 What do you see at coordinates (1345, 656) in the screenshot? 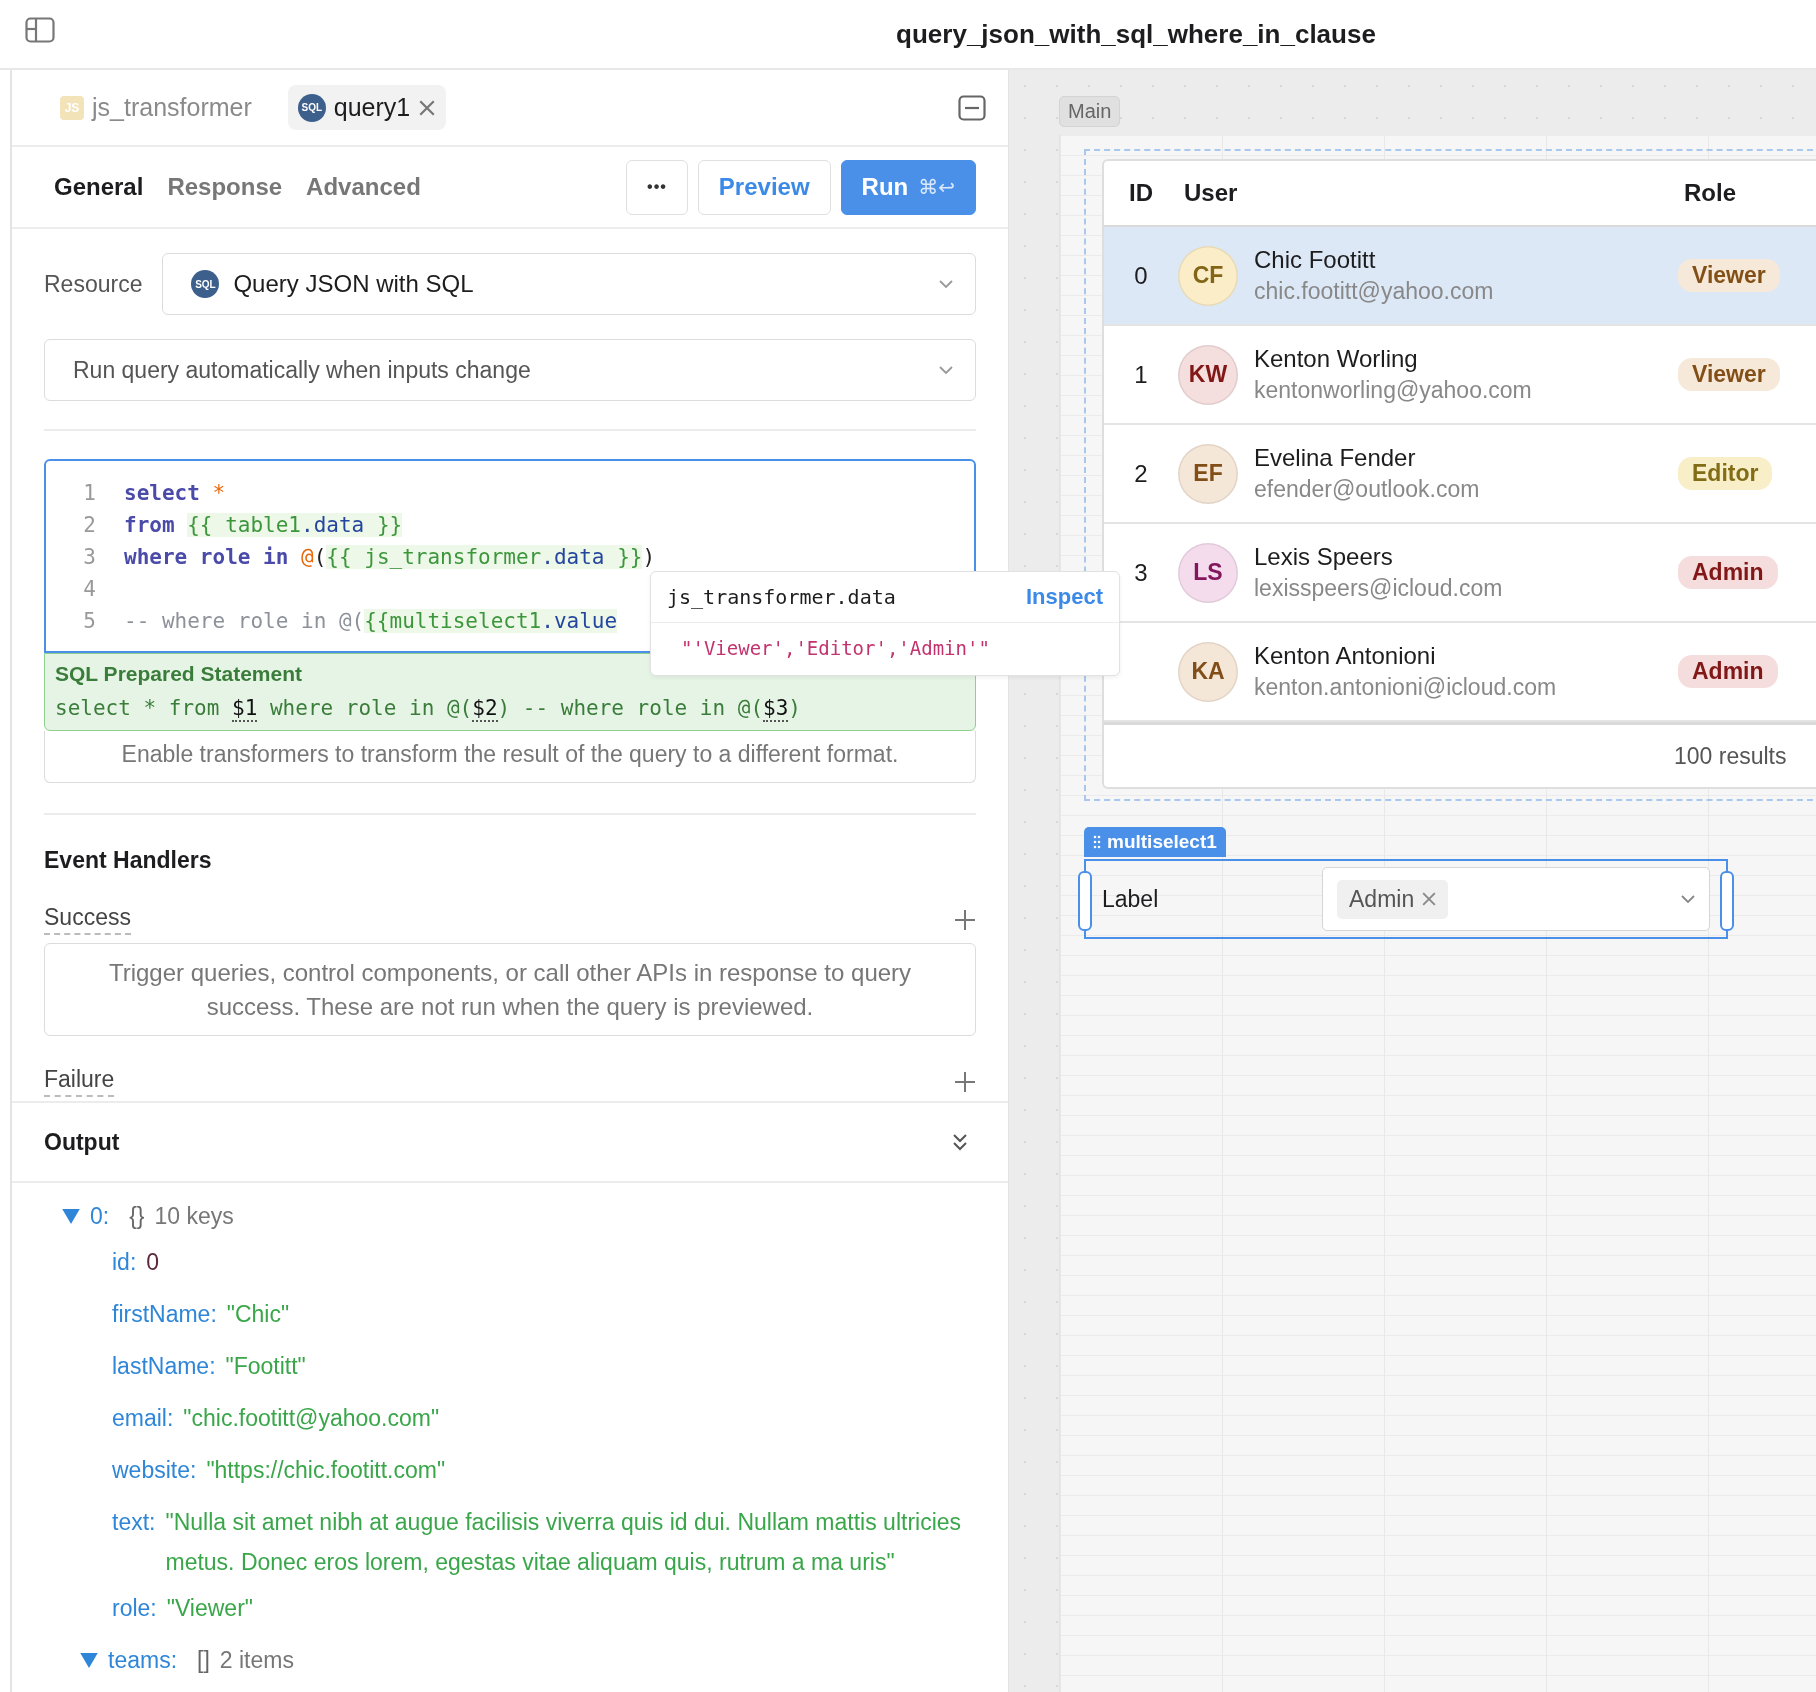
I see `user-name: Kenton Antonioni` at bounding box center [1345, 656].